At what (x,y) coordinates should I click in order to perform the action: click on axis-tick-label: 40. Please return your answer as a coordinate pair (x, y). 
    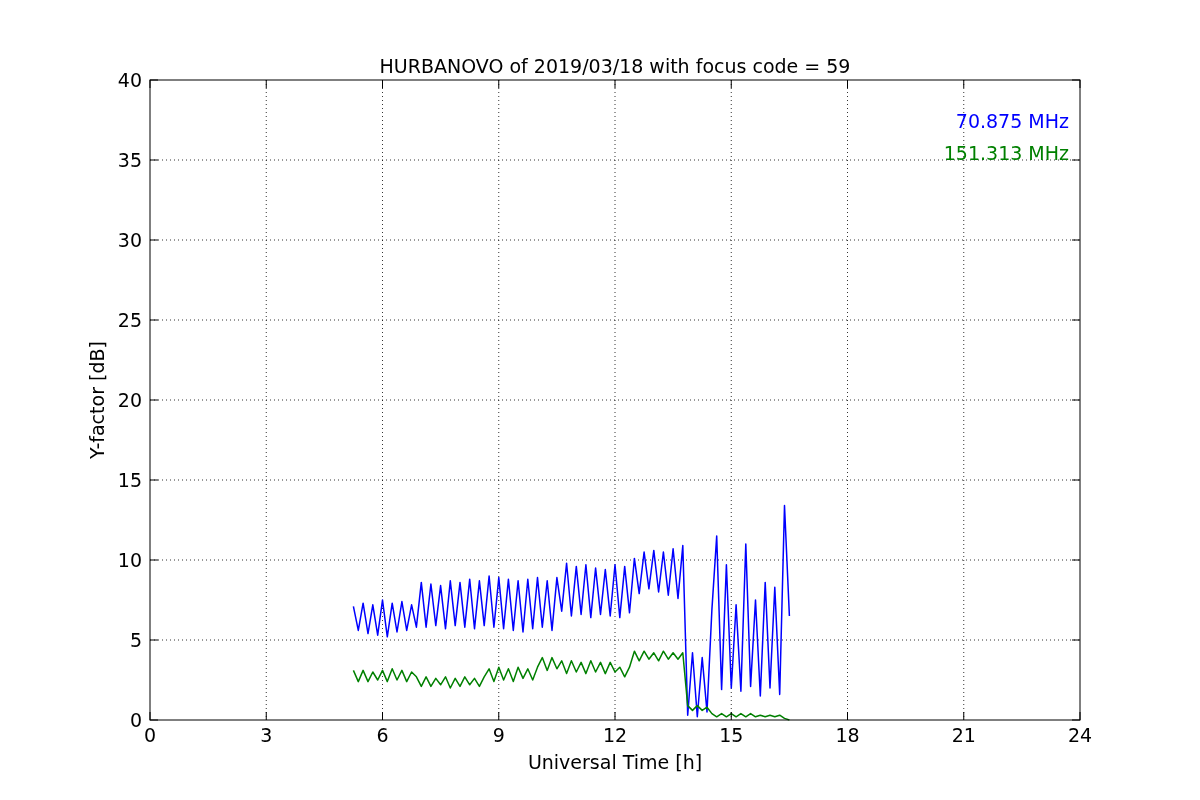
    Looking at the image, I should click on (129, 80).